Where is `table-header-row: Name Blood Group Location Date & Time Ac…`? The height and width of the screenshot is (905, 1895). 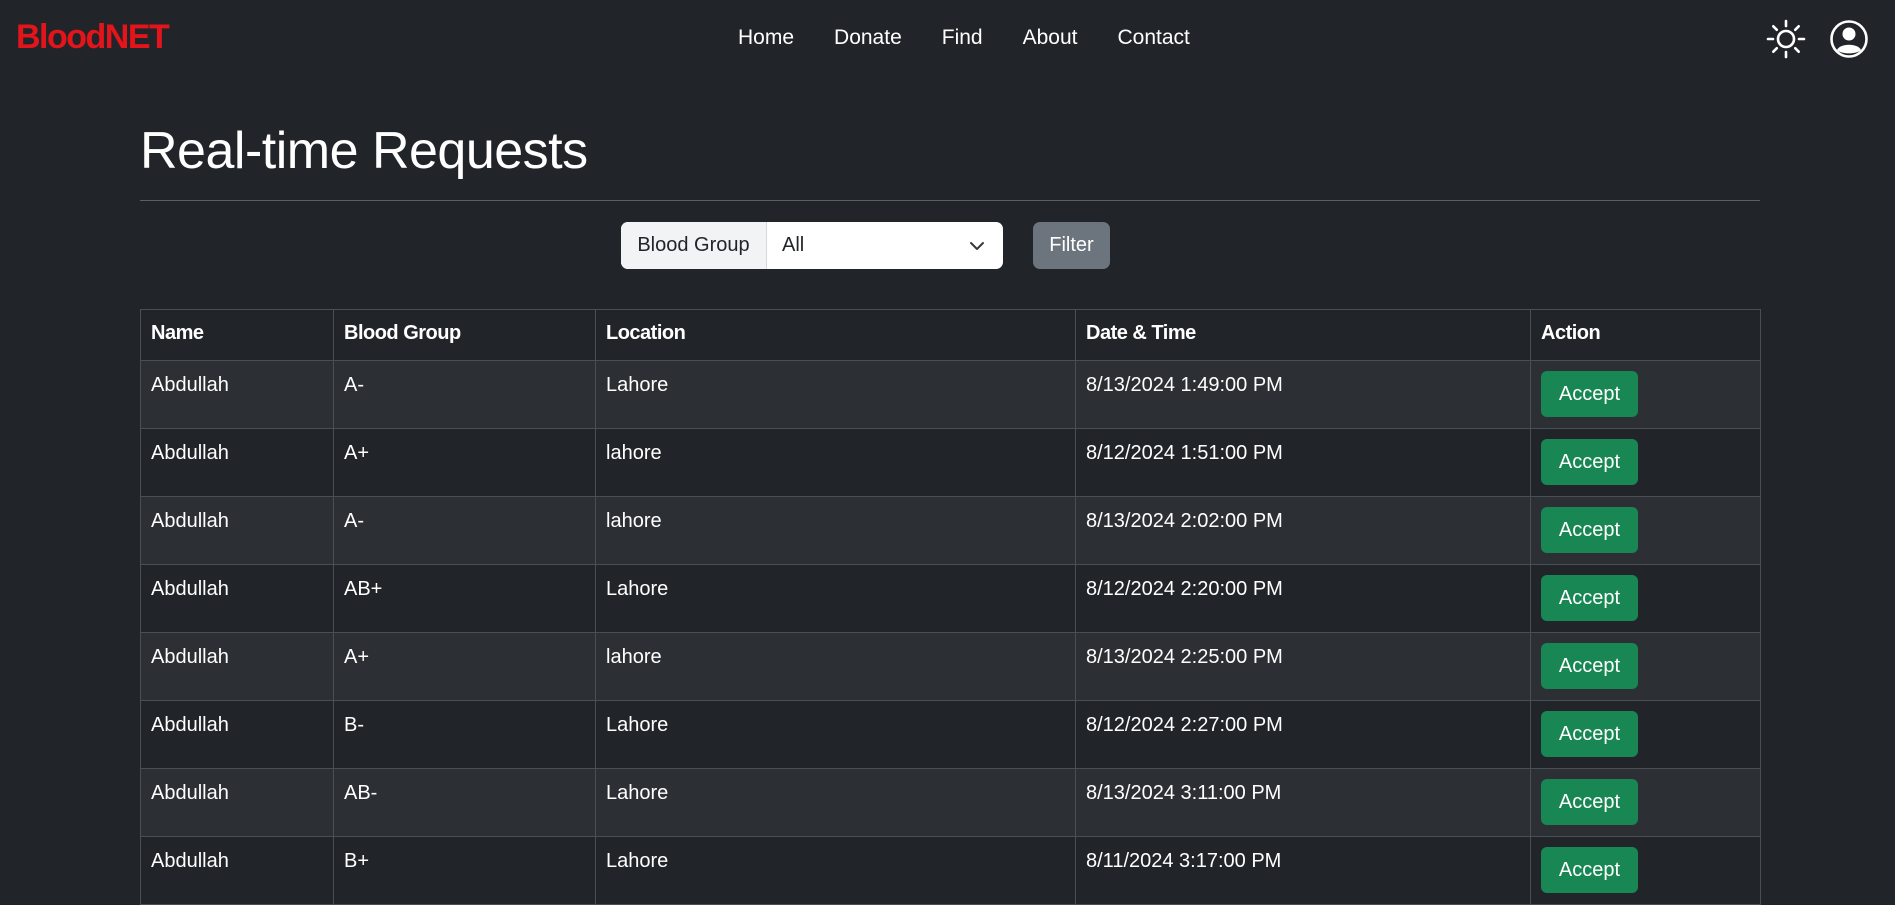 table-header-row: Name Blood Group Location Date & Time Ac… is located at coordinates (950, 335).